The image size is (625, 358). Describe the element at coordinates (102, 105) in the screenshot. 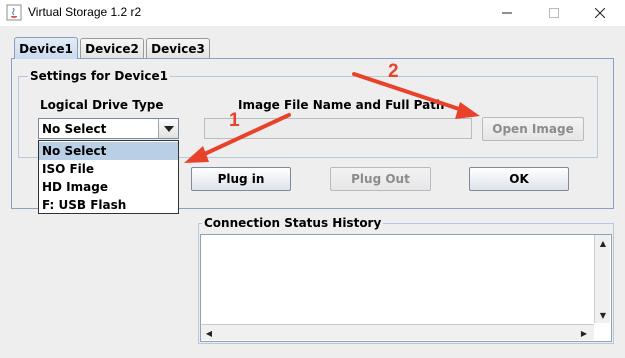

I see `logical-drive-type-label: Logical Drive Type` at that location.